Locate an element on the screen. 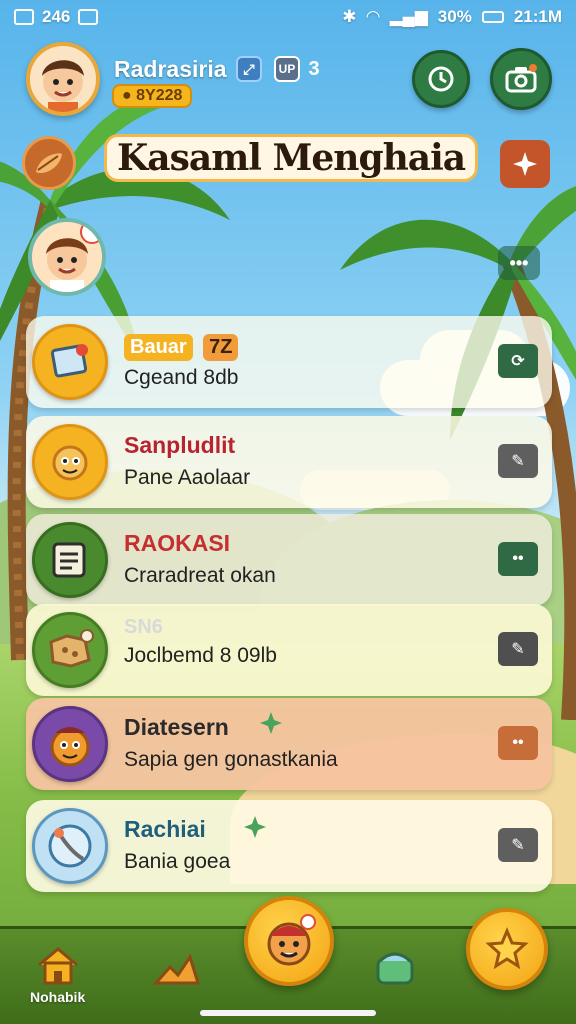  boy-face-icon is located at coordinates (63, 86).